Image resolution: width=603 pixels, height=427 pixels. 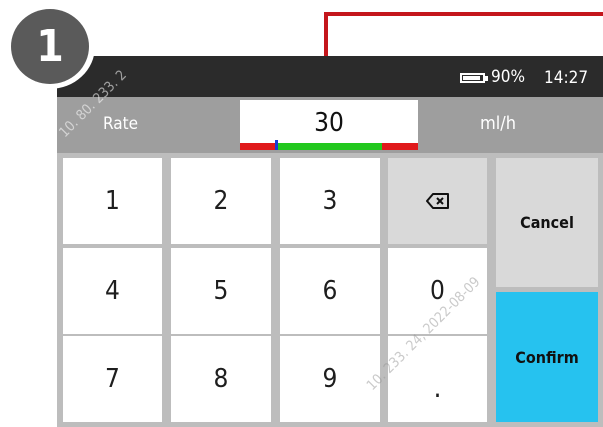 What do you see at coordinates (221, 379) in the screenshot?
I see `key-8: 8` at bounding box center [221, 379].